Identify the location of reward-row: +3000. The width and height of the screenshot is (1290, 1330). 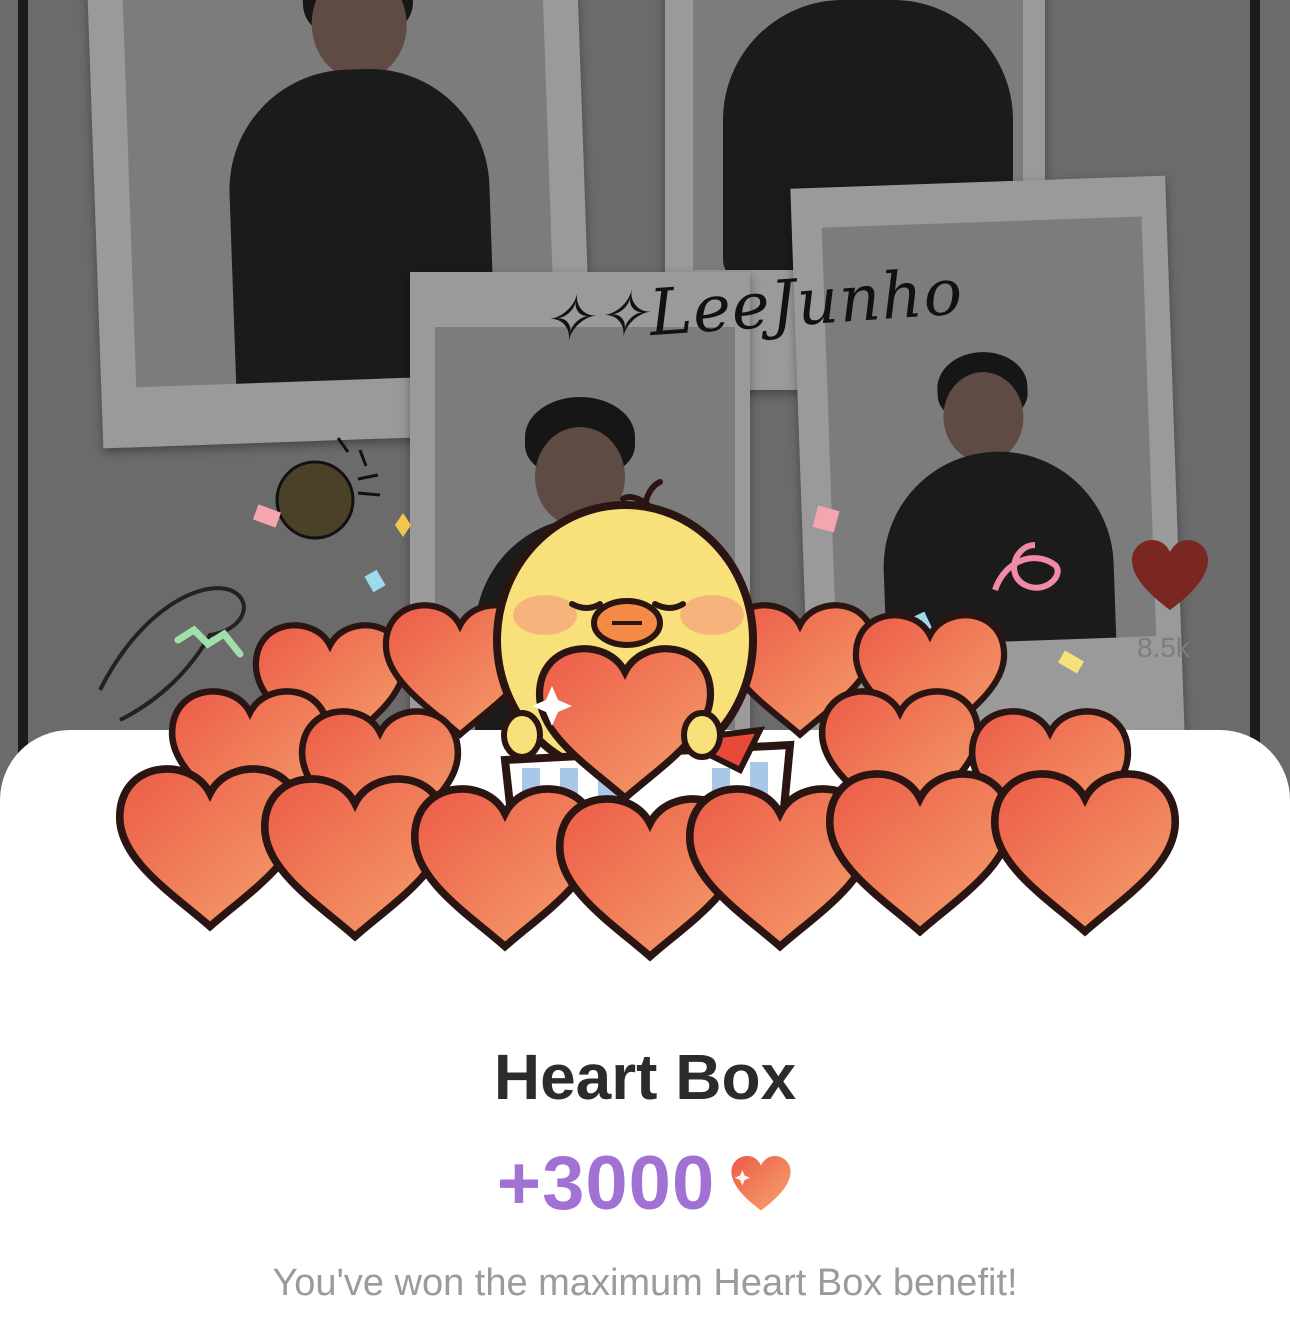
(645, 1183).